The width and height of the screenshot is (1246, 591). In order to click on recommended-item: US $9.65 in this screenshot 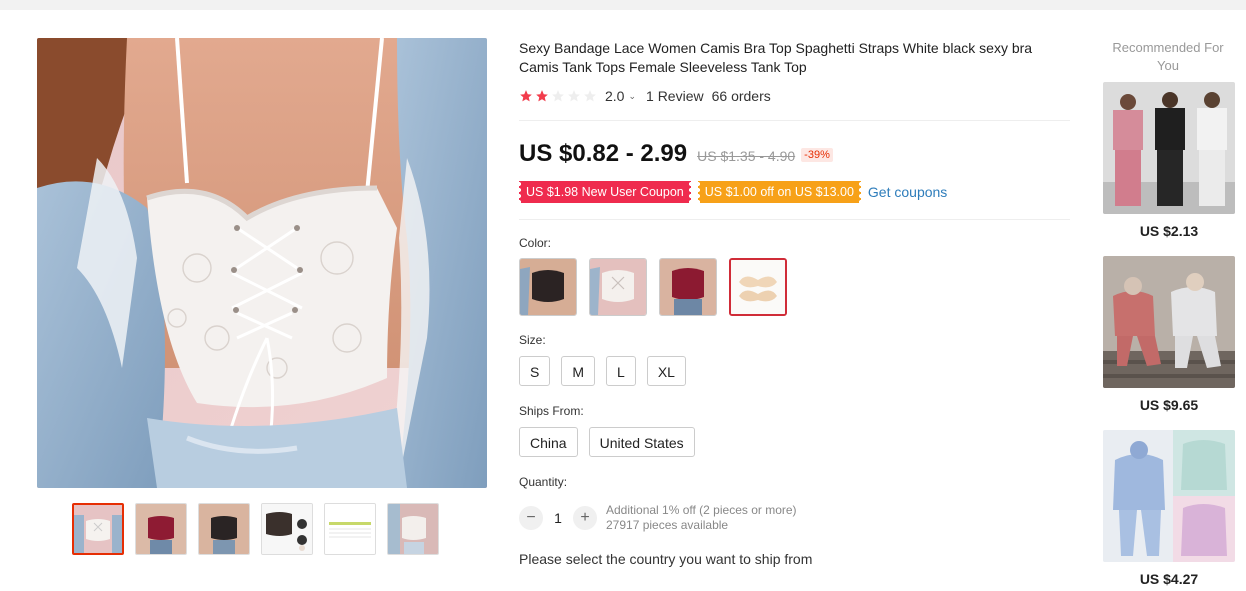, I will do `click(1169, 334)`.